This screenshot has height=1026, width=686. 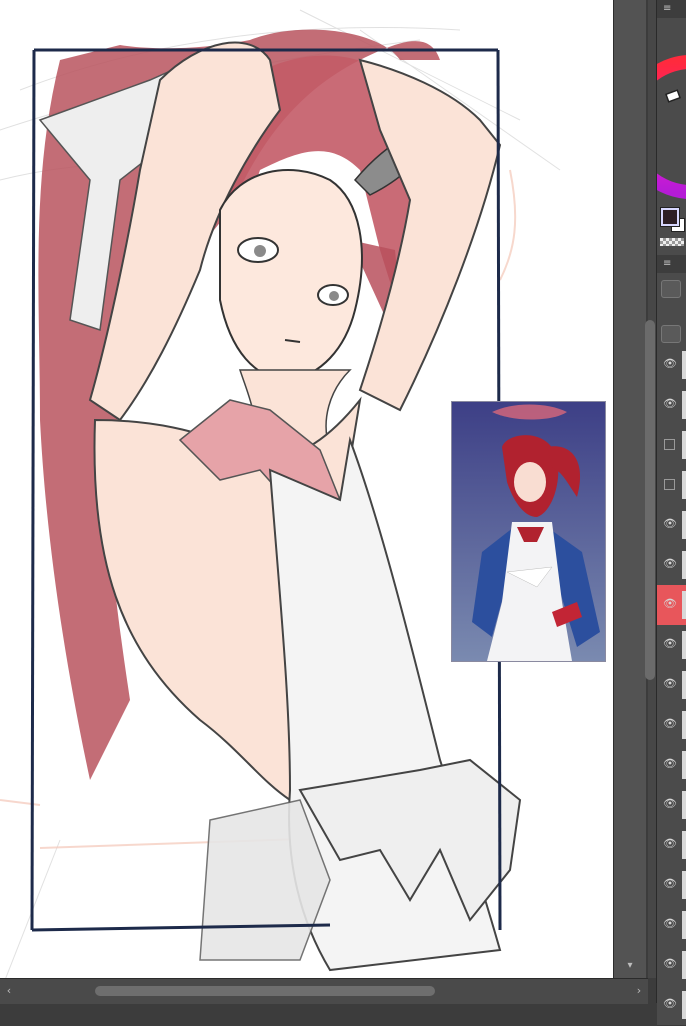 What do you see at coordinates (9, 991) in the screenshot?
I see `scroll-left-arrow-icon: ‹` at bounding box center [9, 991].